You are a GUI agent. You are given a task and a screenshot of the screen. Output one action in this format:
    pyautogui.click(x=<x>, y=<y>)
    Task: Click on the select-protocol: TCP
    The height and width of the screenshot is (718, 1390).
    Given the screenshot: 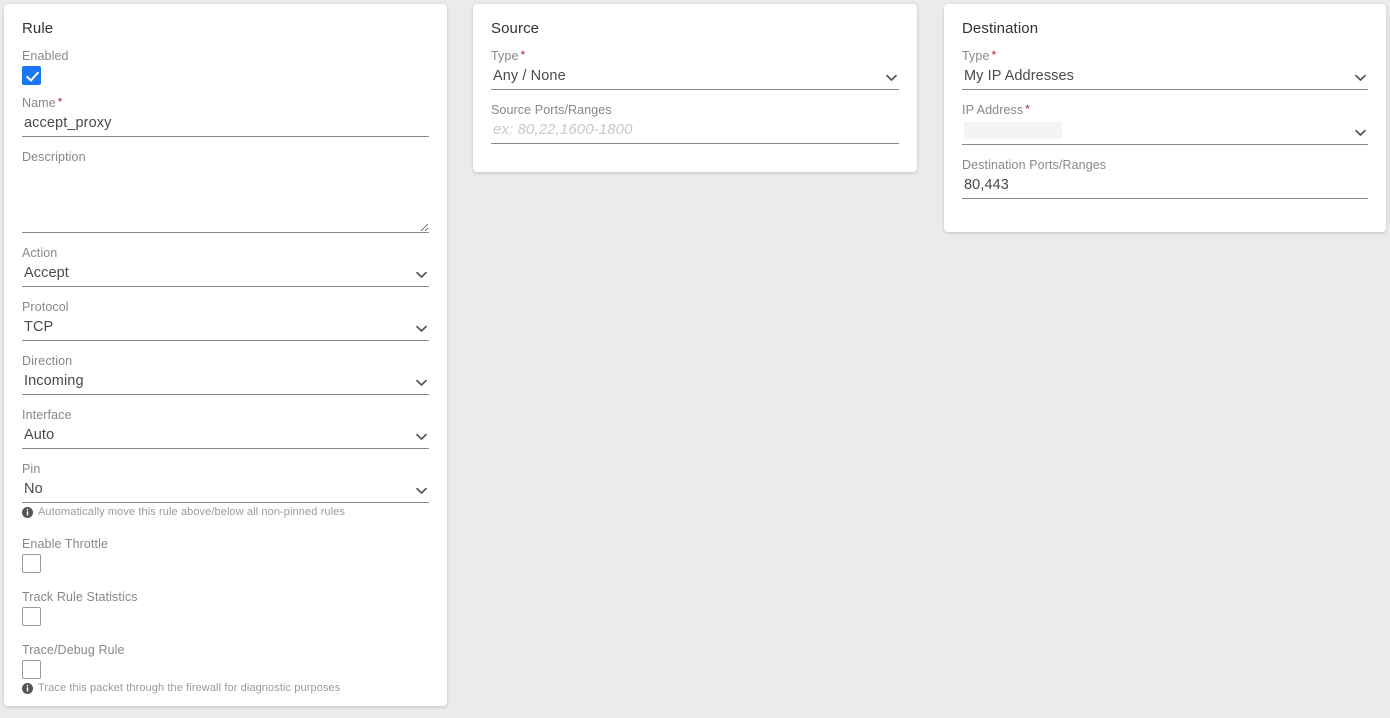 What is the action you would take?
    pyautogui.click(x=225, y=329)
    